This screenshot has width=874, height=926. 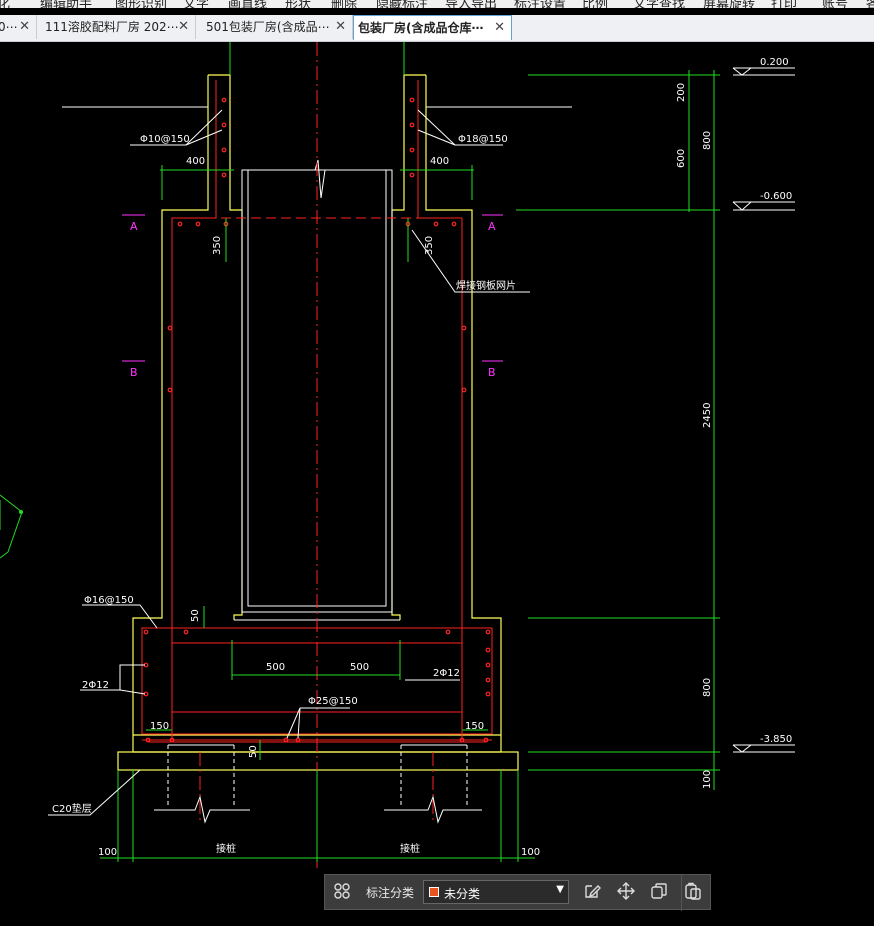 What do you see at coordinates (107, 852) in the screenshot?
I see `dim-100-left: 100` at bounding box center [107, 852].